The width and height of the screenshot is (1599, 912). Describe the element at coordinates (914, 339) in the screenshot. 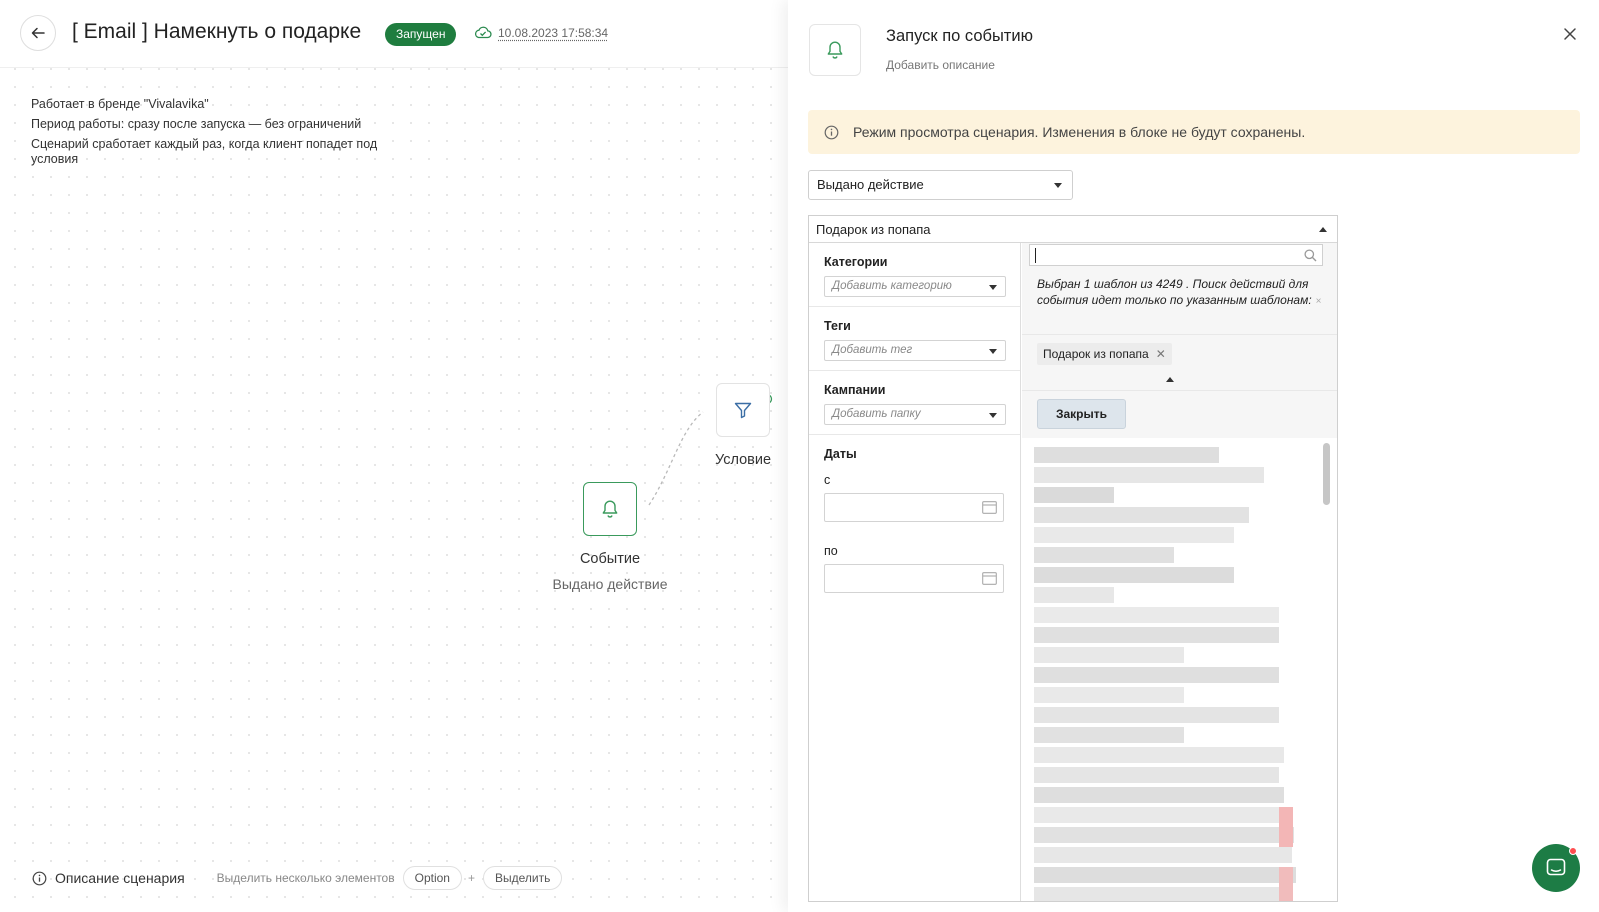

I see `tags-filter: Теги Добавить тег` at that location.